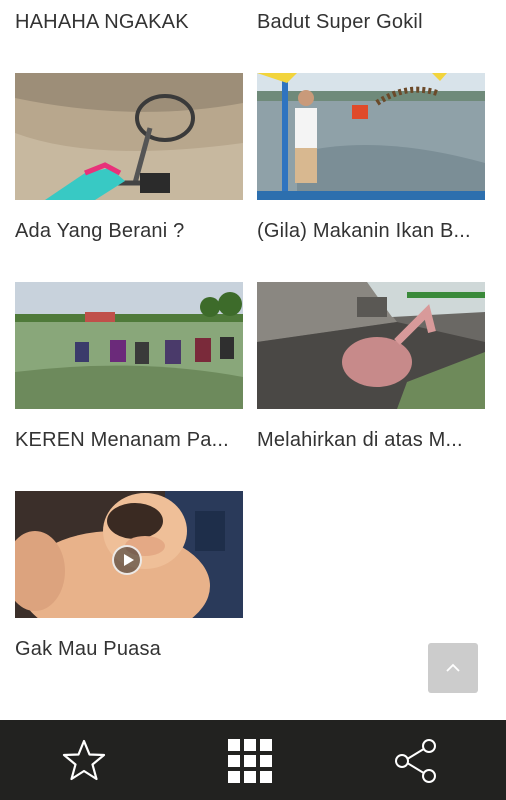 The image size is (506, 800). I want to click on share-button, so click(420, 760).